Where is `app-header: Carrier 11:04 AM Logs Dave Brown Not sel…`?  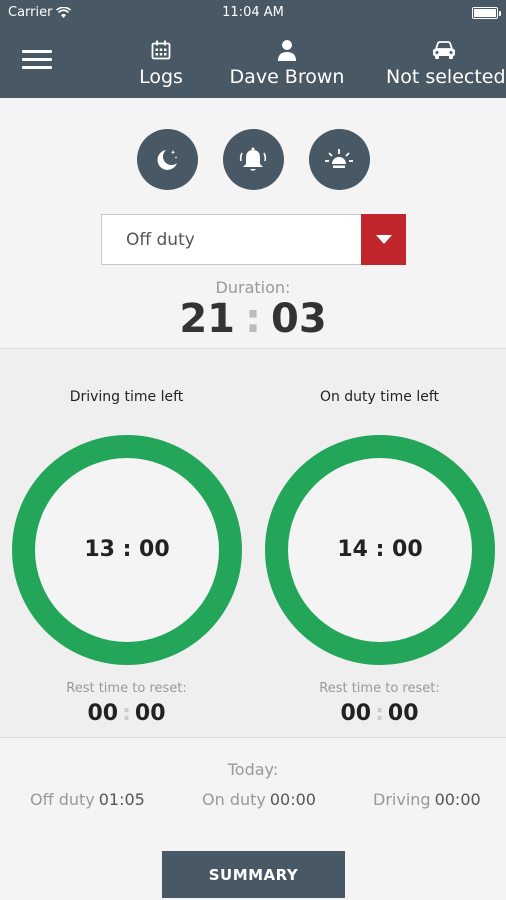
app-header: Carrier 11:04 AM Logs Dave Brown Not sel… is located at coordinates (253, 49).